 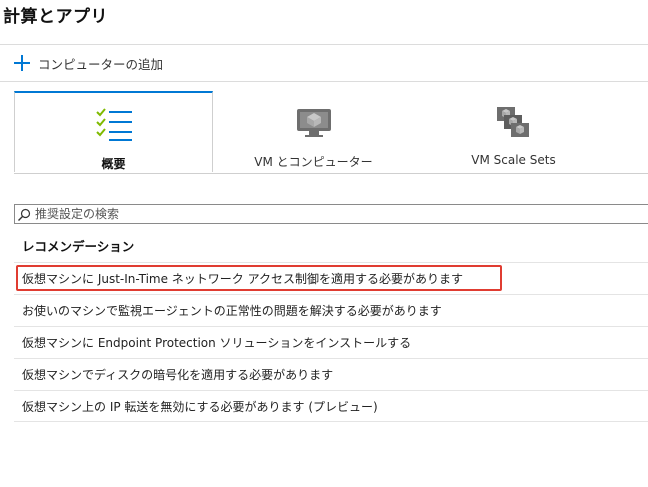 What do you see at coordinates (22, 63) in the screenshot?
I see `plus-icon` at bounding box center [22, 63].